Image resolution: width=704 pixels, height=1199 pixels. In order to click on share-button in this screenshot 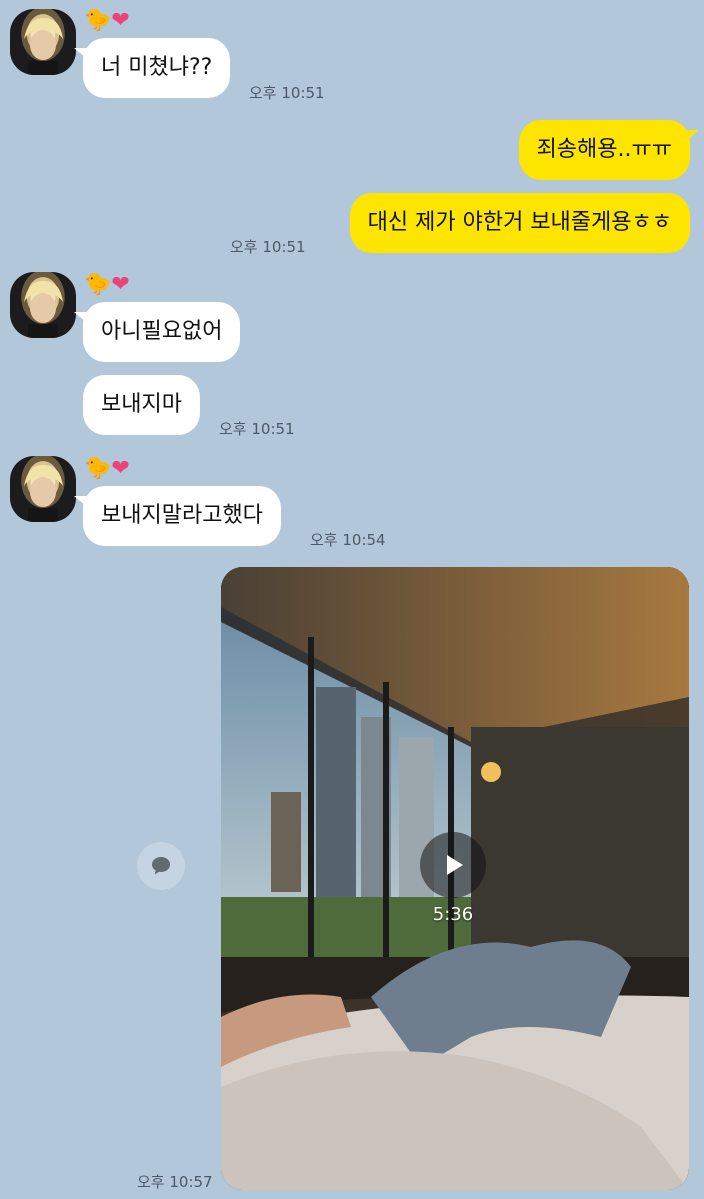, I will do `click(161, 866)`.